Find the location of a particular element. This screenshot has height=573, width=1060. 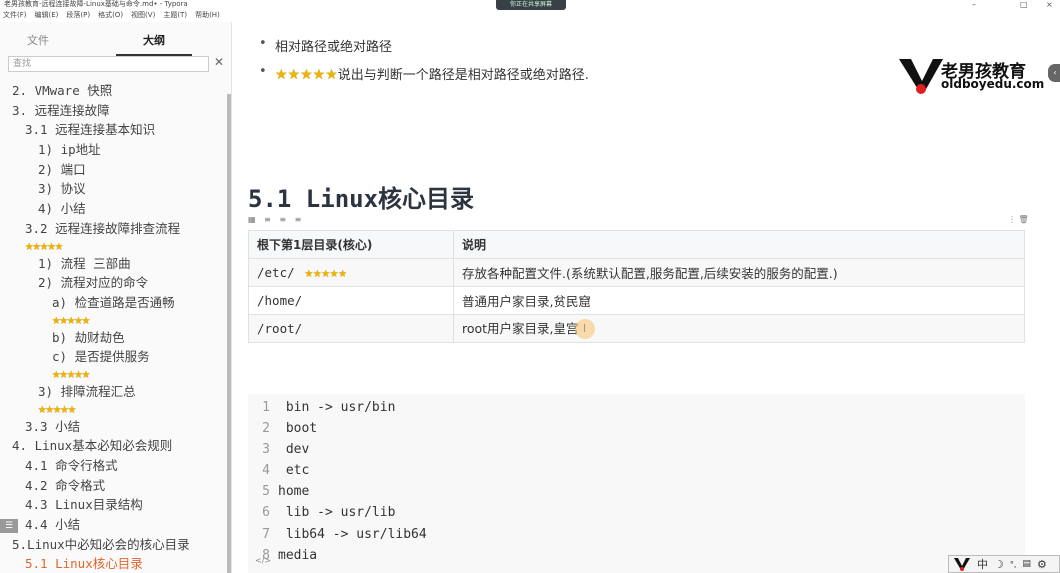

outline-search-input: 查找 is located at coordinates (108, 64).